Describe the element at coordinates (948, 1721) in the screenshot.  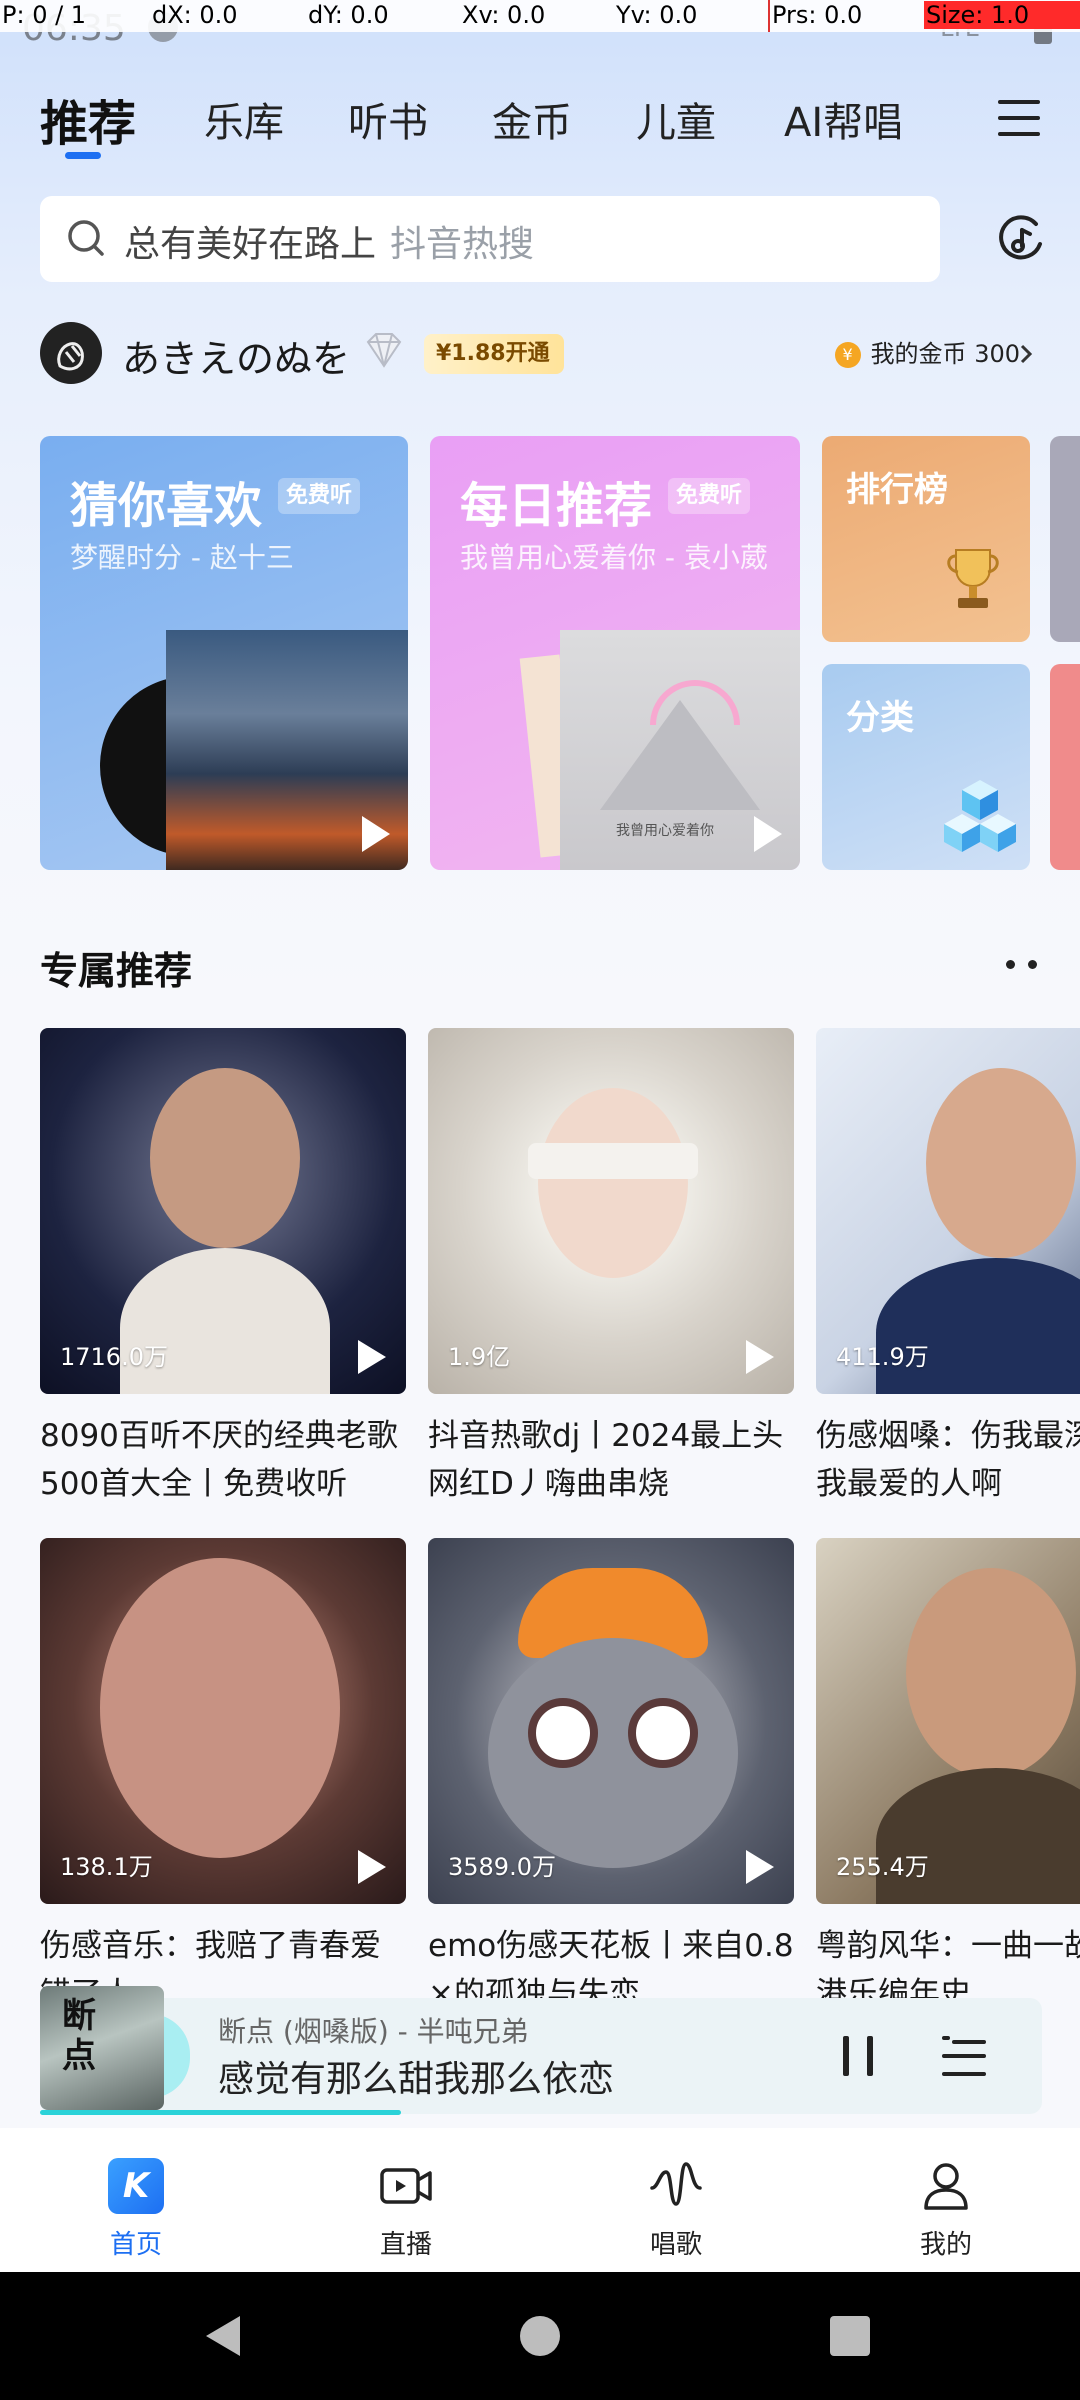
I see `playlist-cover: 255.4万` at that location.